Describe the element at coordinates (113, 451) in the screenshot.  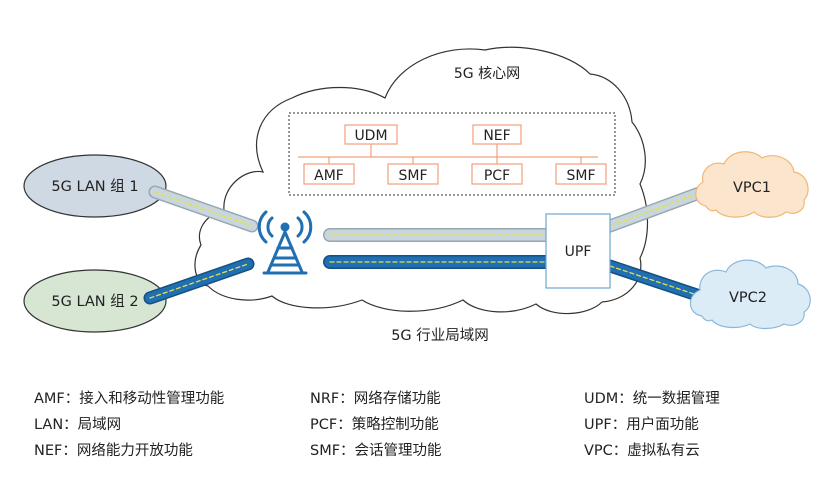
I see `legend-item: NEF：网络能力开放功能` at that location.